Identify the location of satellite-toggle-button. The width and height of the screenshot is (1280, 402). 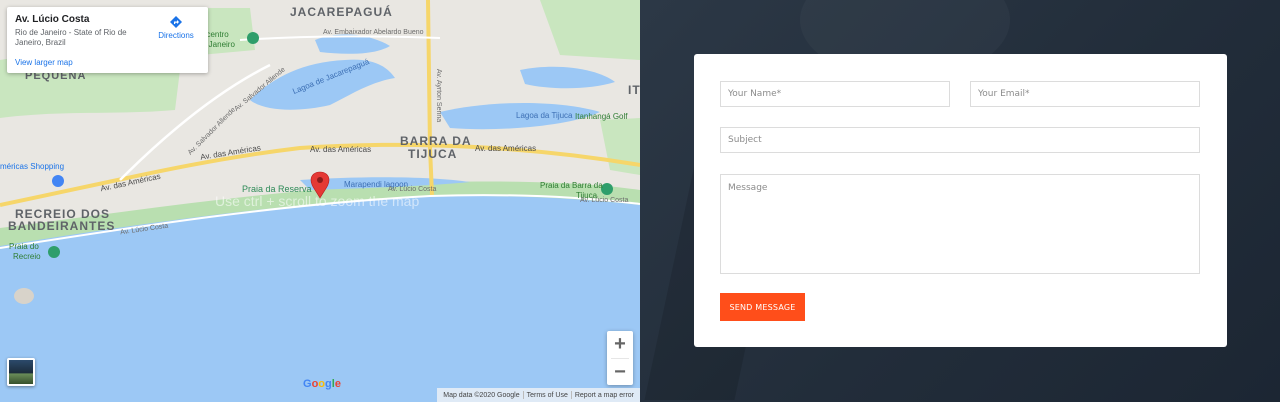
(21, 372).